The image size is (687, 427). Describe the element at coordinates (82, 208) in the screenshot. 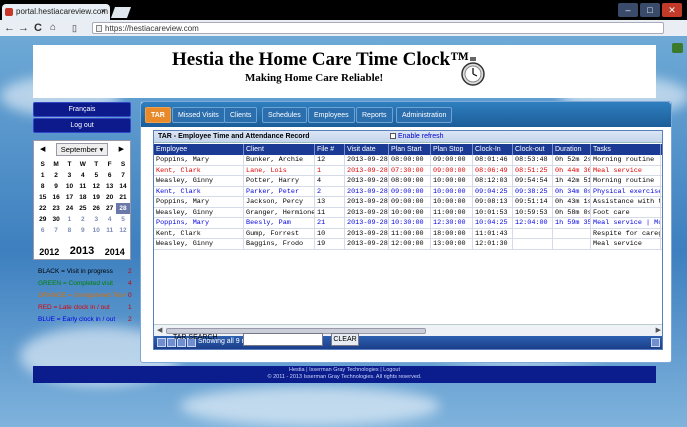

I see `calendar-day: 25` at that location.